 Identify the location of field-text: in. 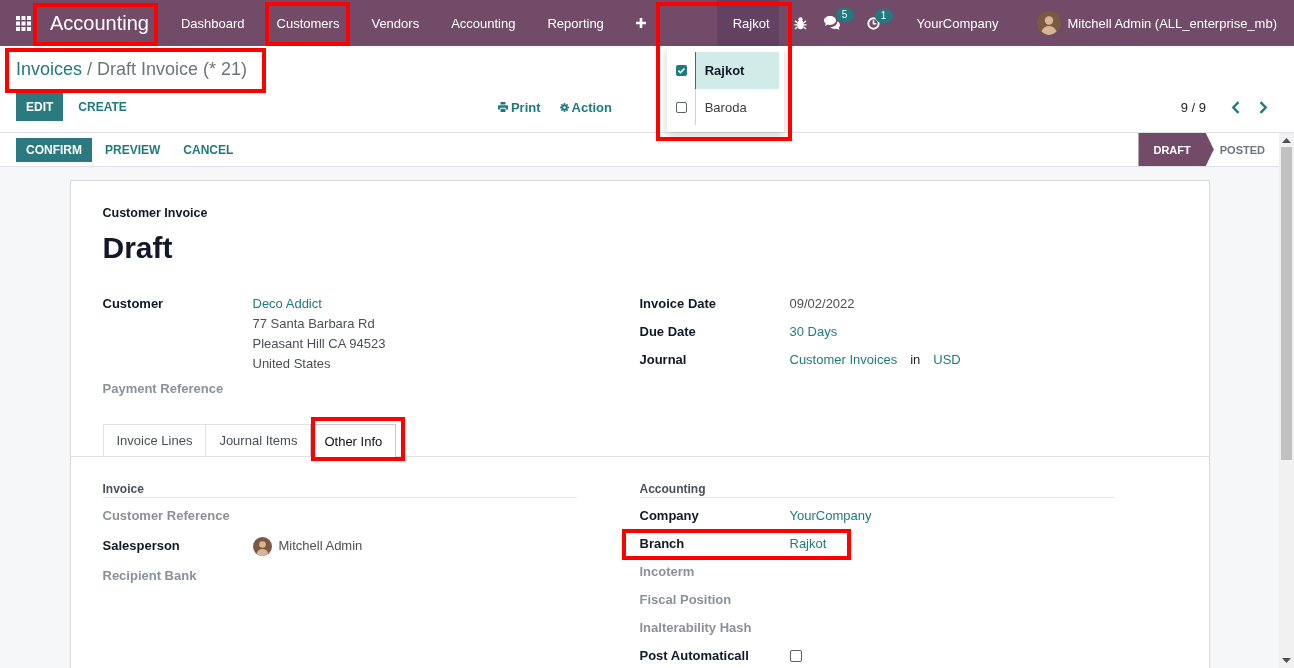
(915, 360).